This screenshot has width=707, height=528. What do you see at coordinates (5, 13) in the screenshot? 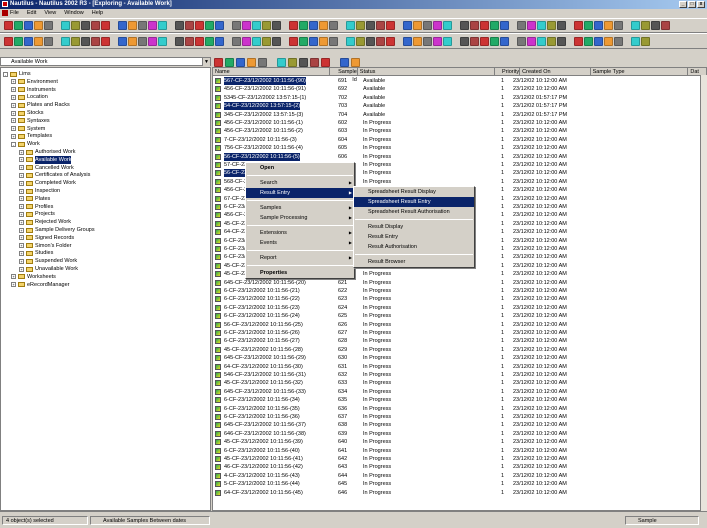
I see `mdi-icon` at bounding box center [5, 13].